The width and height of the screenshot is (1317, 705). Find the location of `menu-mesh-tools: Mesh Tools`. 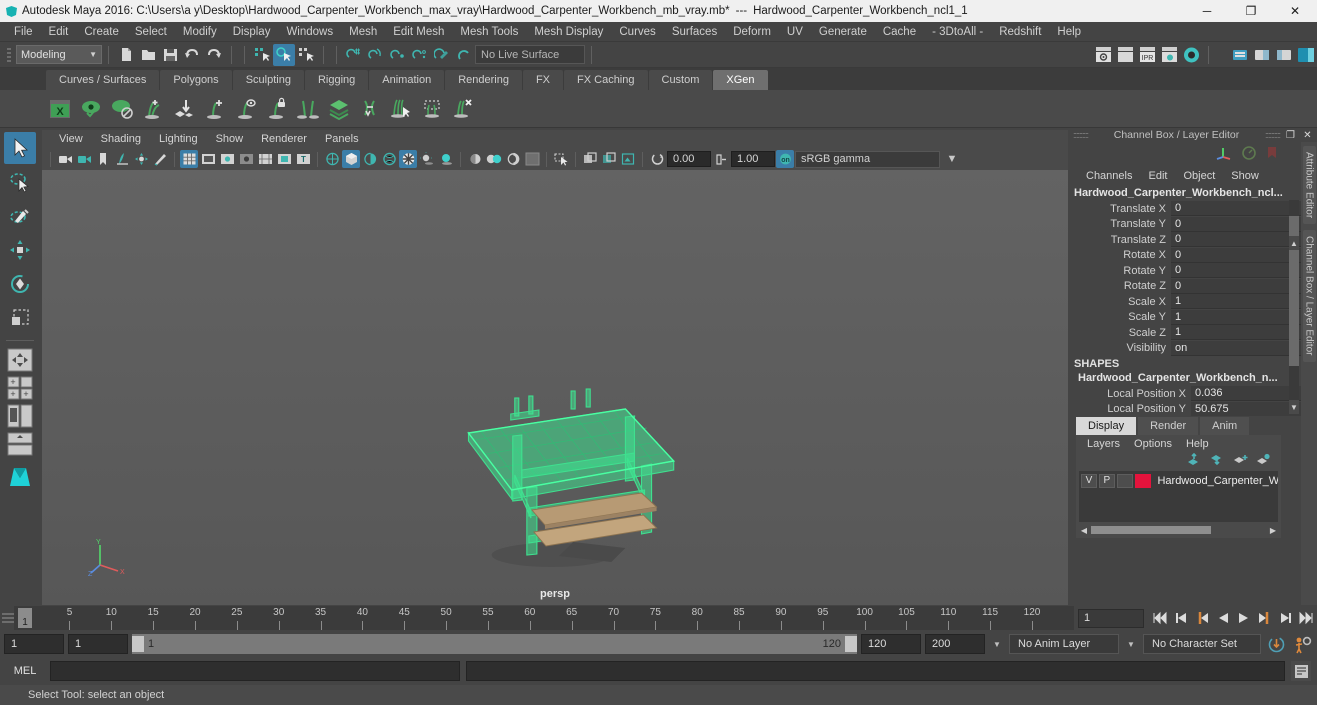

menu-mesh-tools: Mesh Tools is located at coordinates (489, 32).